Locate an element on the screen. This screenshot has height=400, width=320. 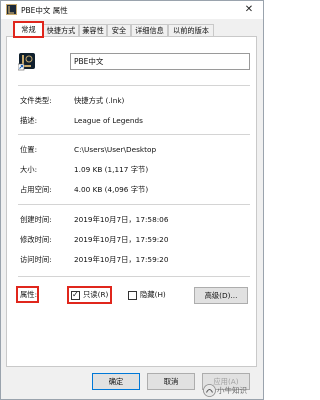
tab-highlight-box is located at coordinates (28, 29).